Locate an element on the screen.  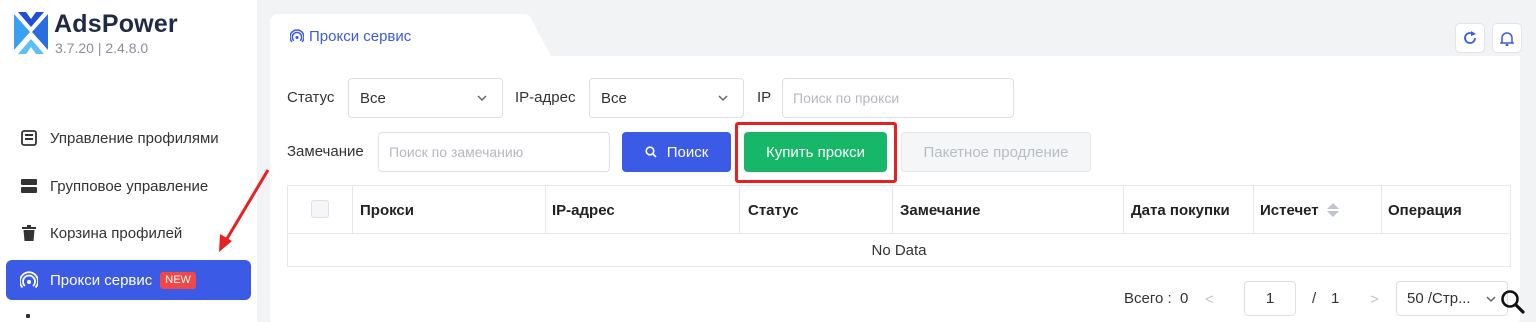
new-badge: NEW is located at coordinates (178, 280).